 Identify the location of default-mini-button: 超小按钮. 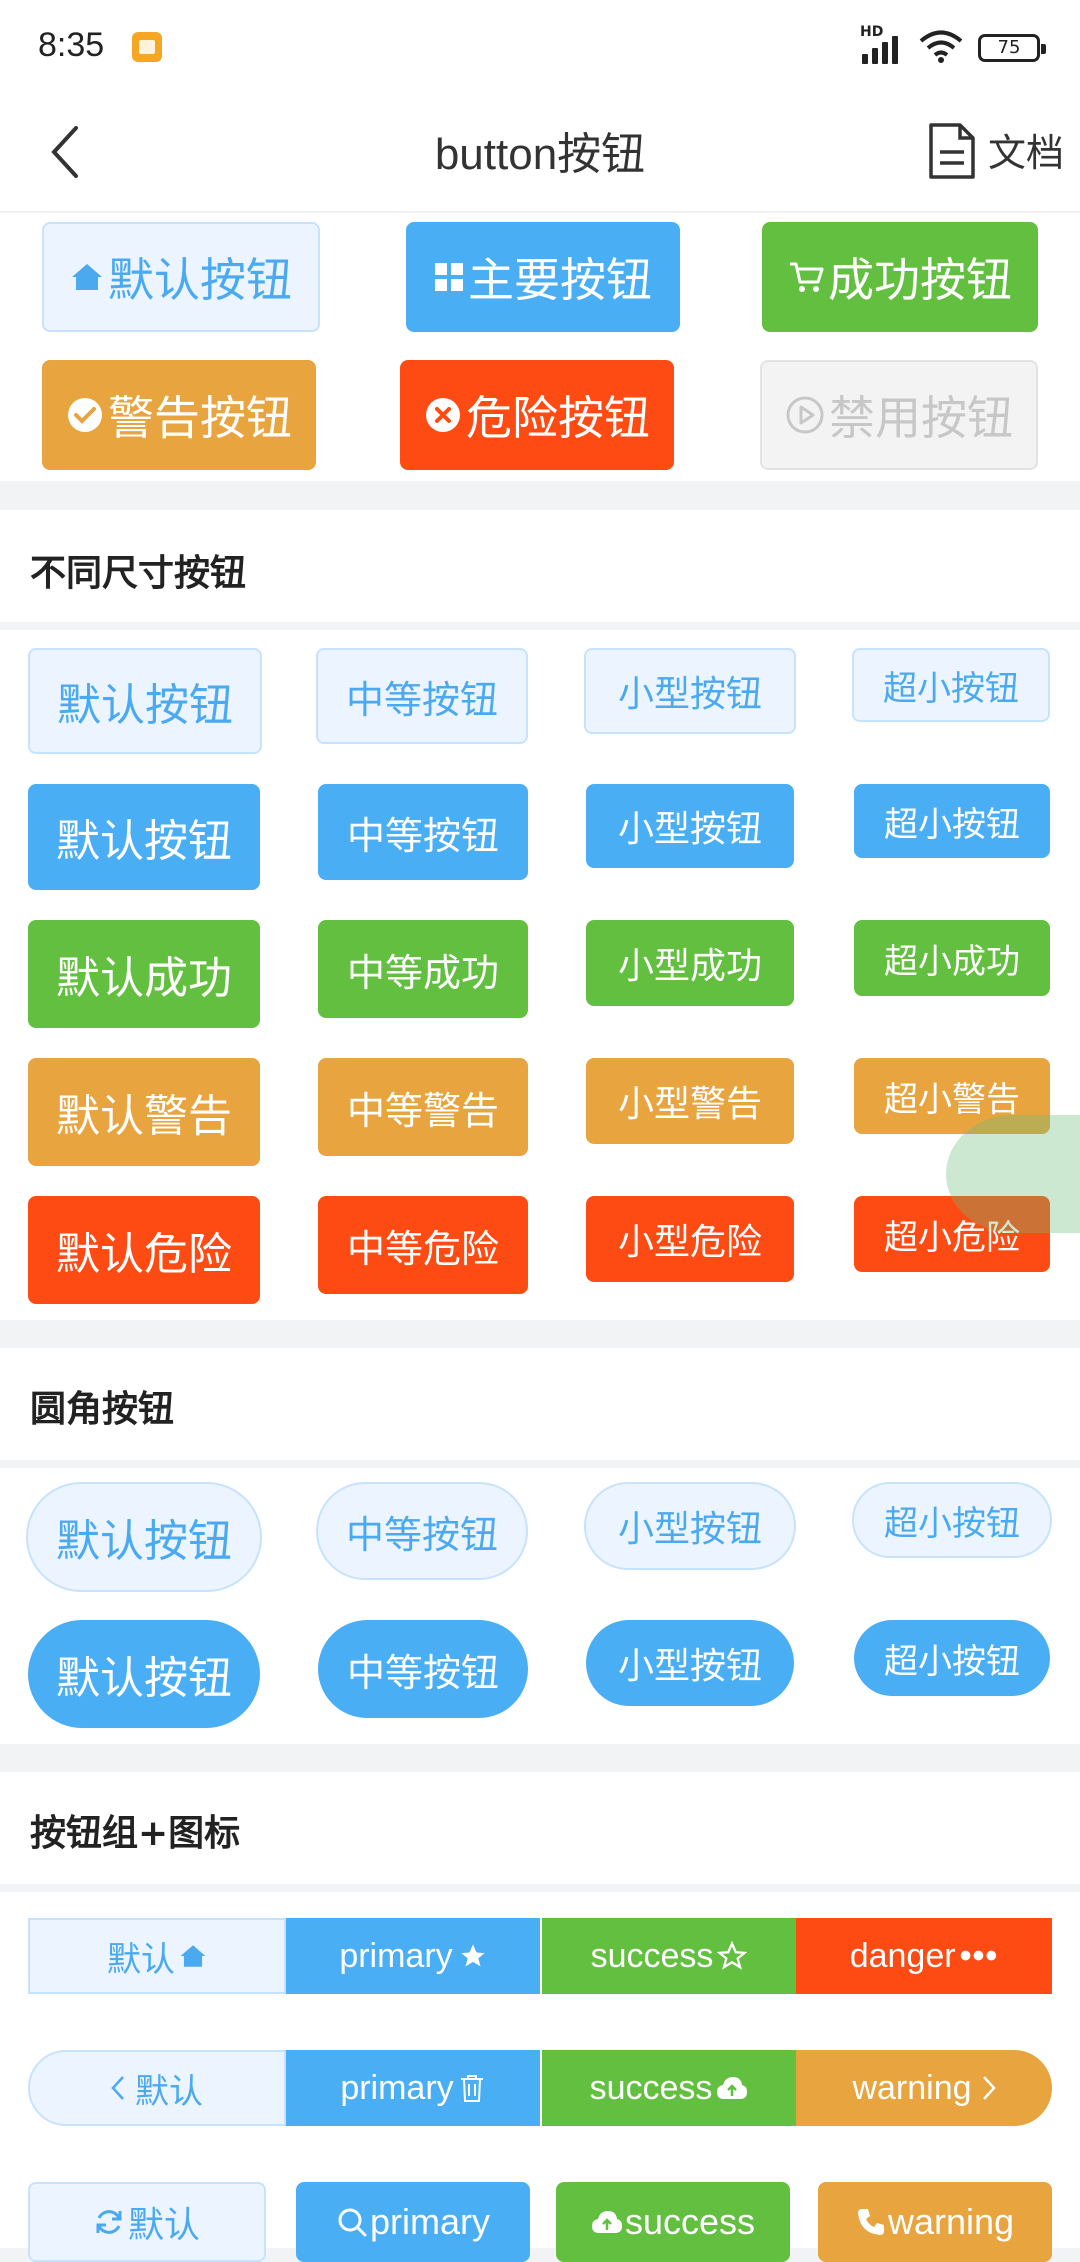
(951, 685).